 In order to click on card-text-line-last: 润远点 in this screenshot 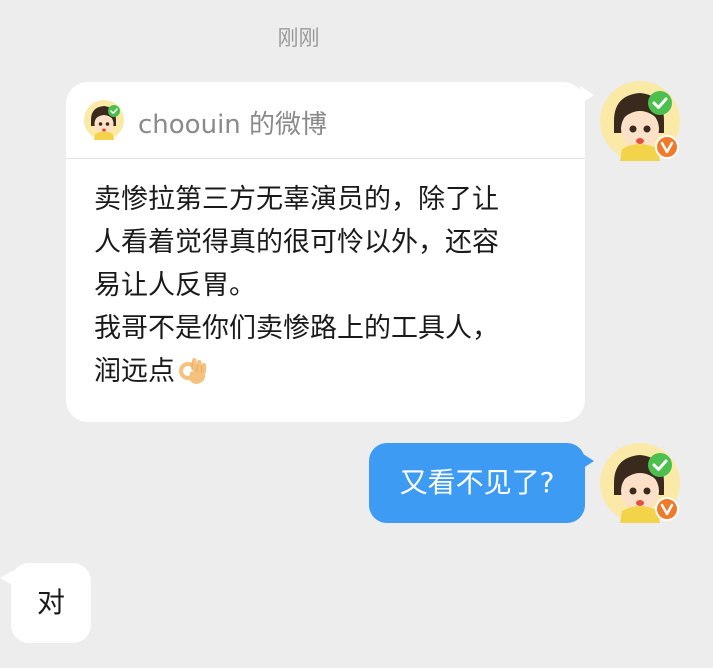, I will do `click(329, 371)`.